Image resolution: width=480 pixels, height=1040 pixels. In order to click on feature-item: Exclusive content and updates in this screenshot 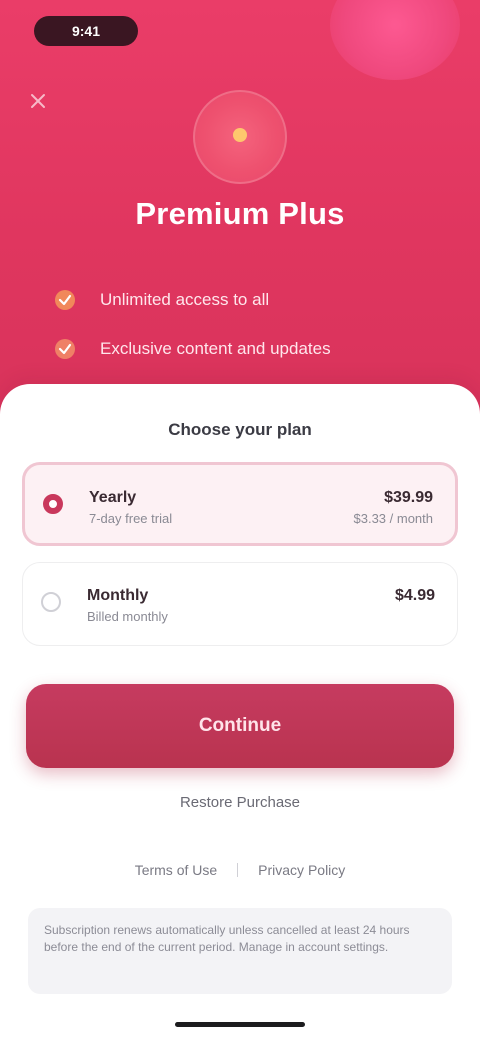, I will do `click(222, 349)`.